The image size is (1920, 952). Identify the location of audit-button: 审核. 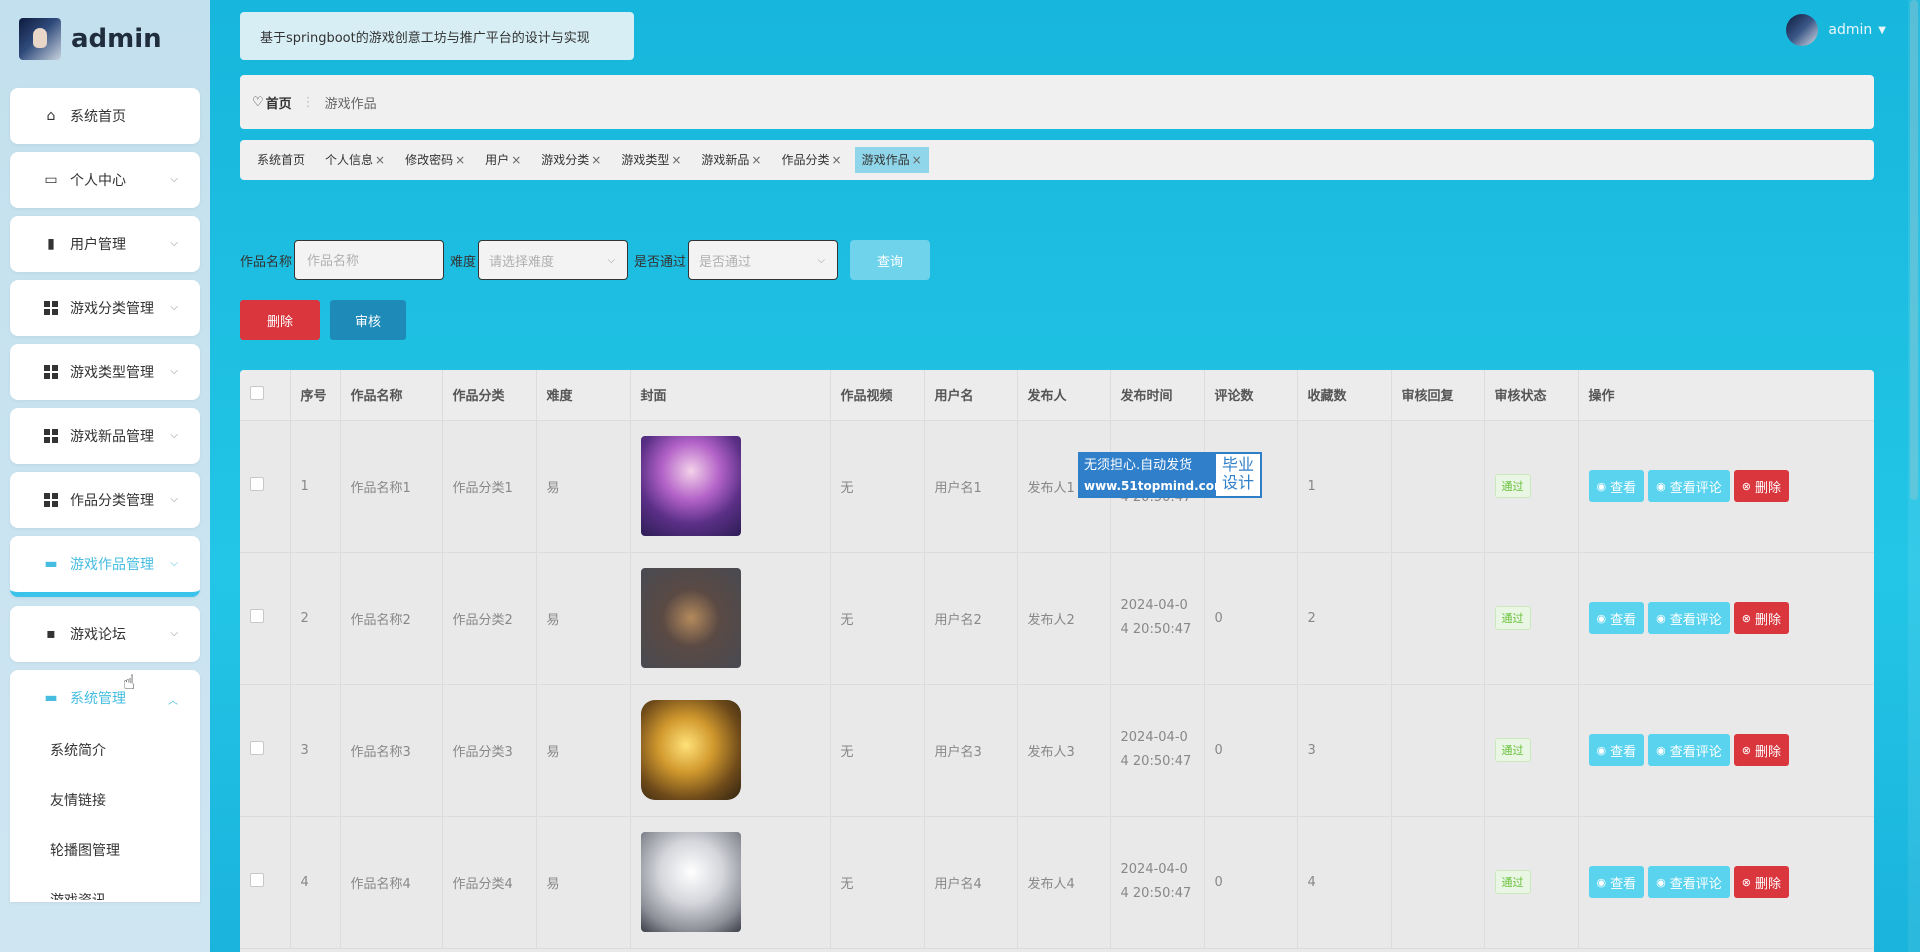
(368, 320).